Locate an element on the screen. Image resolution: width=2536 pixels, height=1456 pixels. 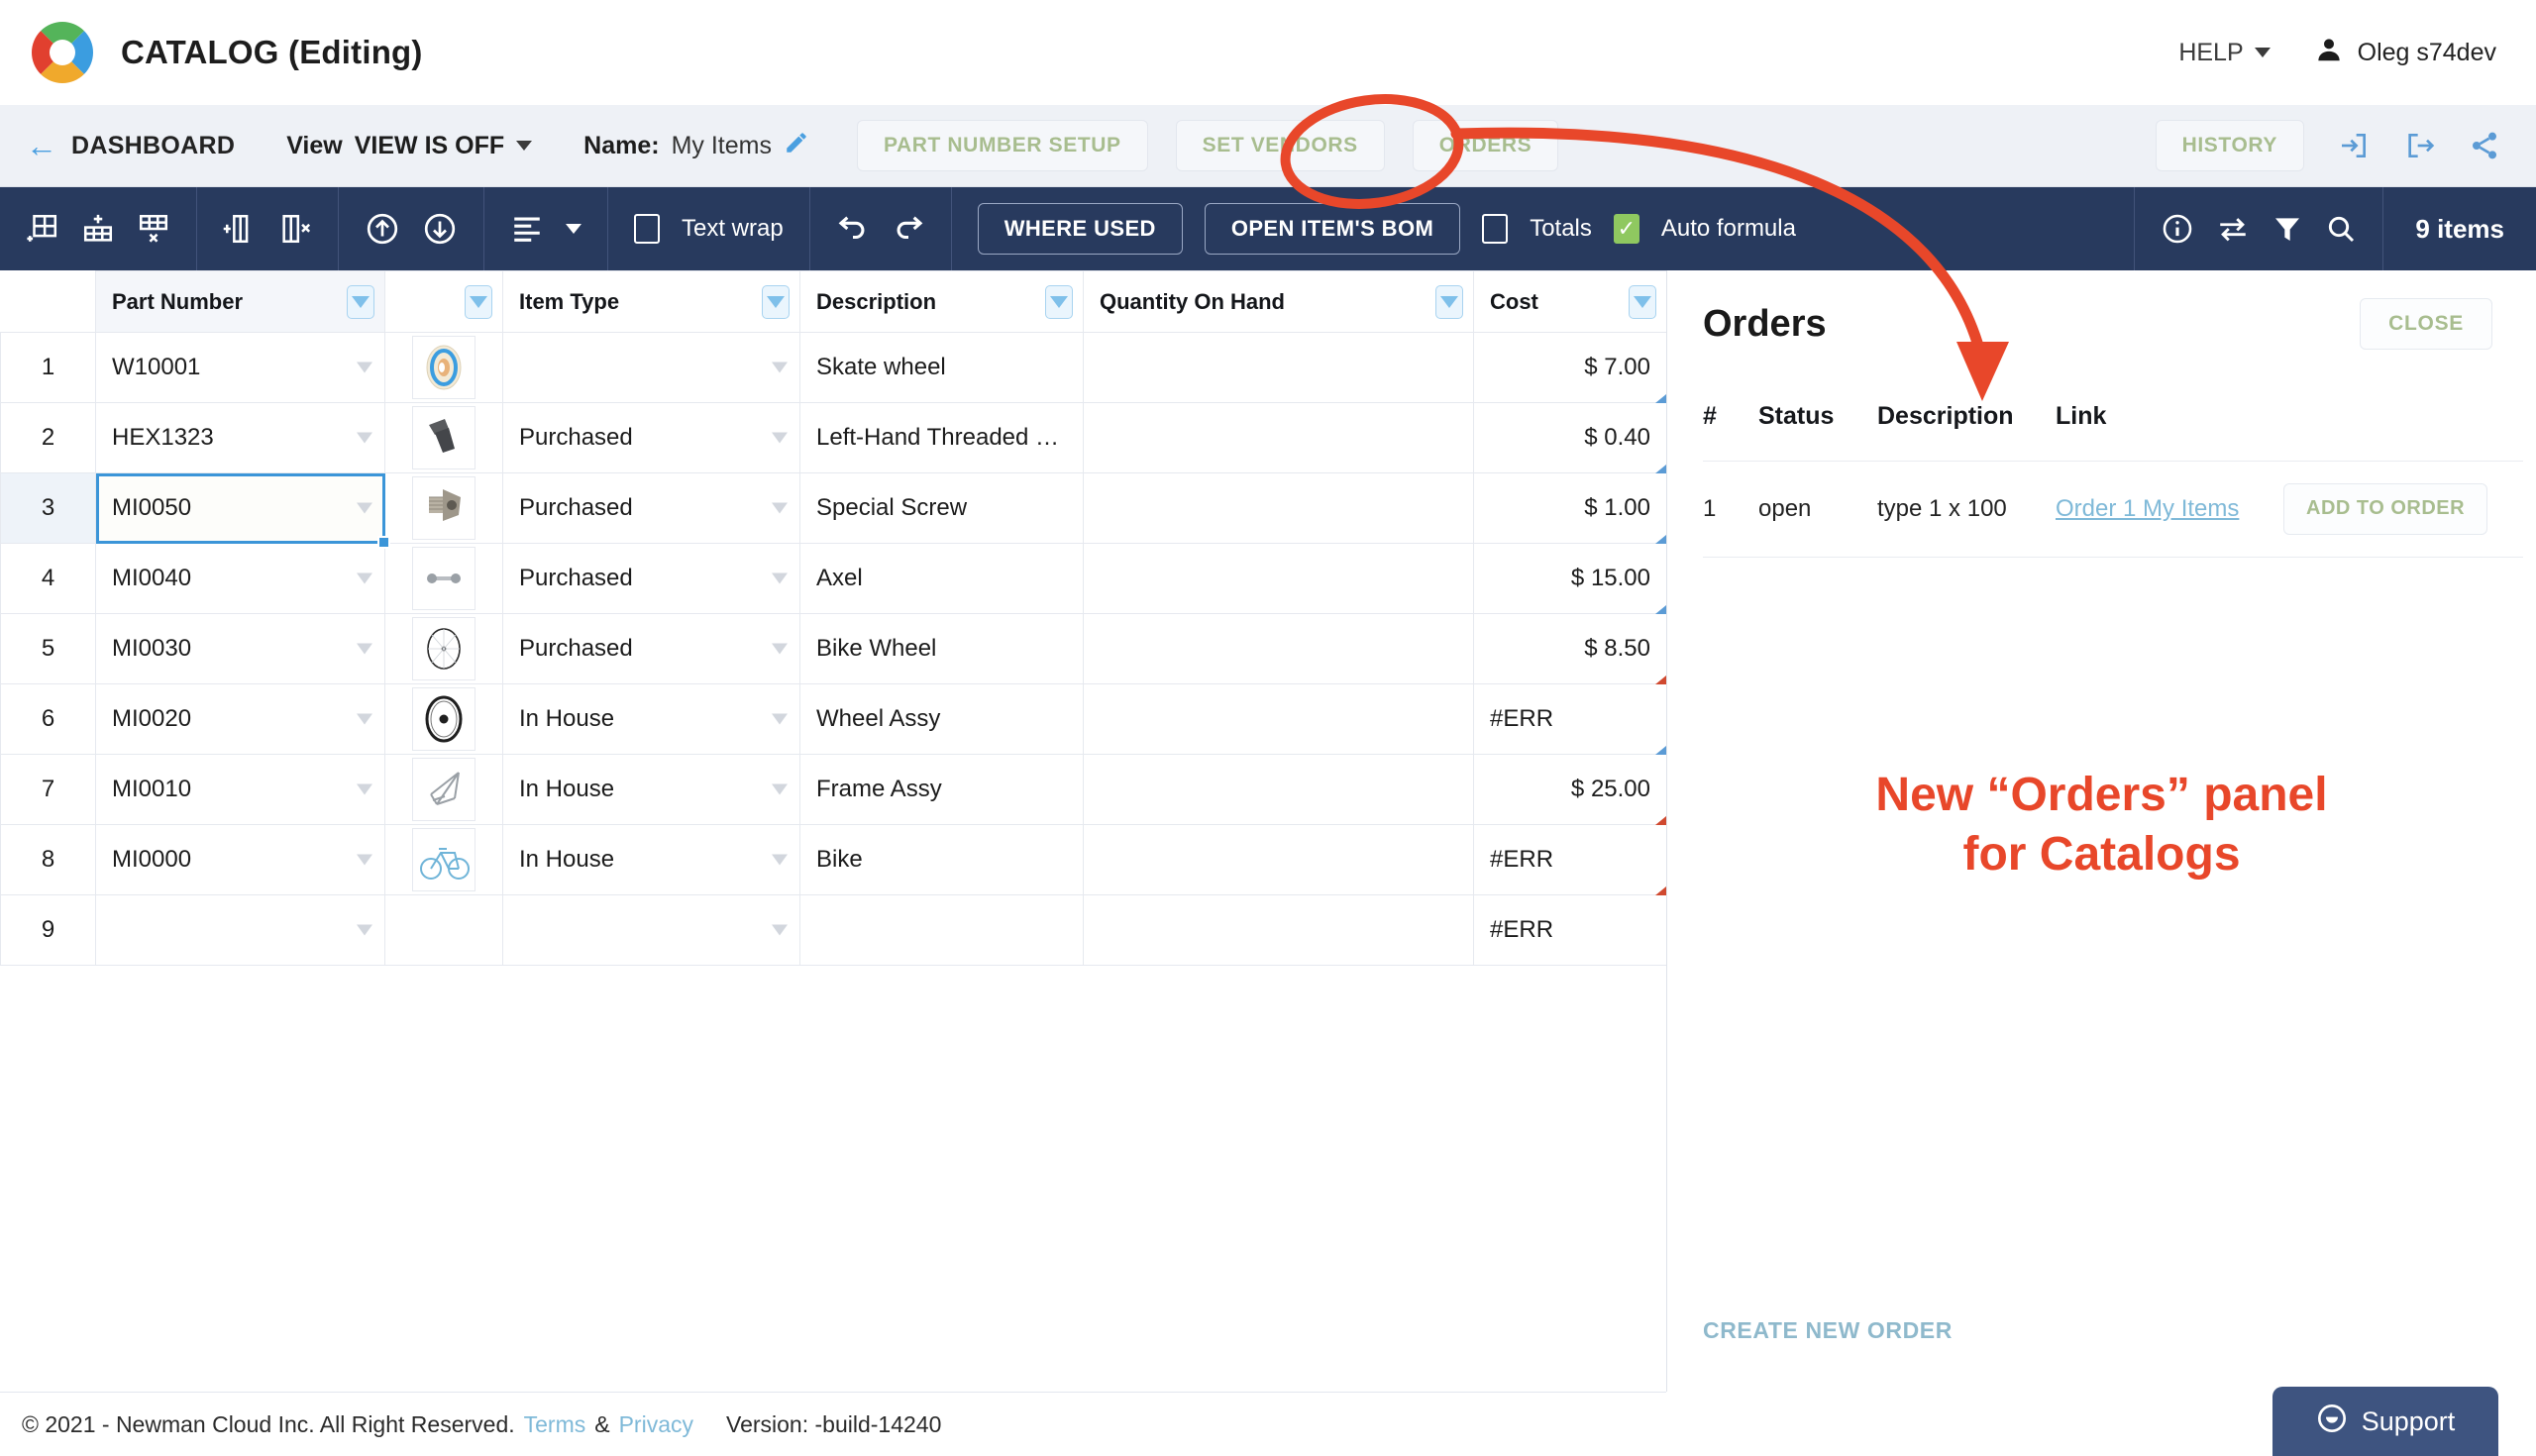
row-number: 5 is located at coordinates (48, 648).